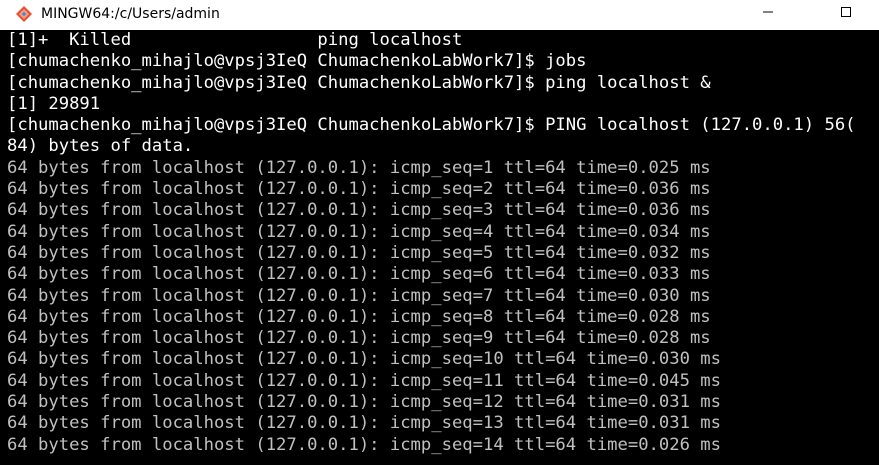 This screenshot has width=879, height=465. Describe the element at coordinates (54, 103) in the screenshot. I see `terminal-line: [1] 29891` at that location.